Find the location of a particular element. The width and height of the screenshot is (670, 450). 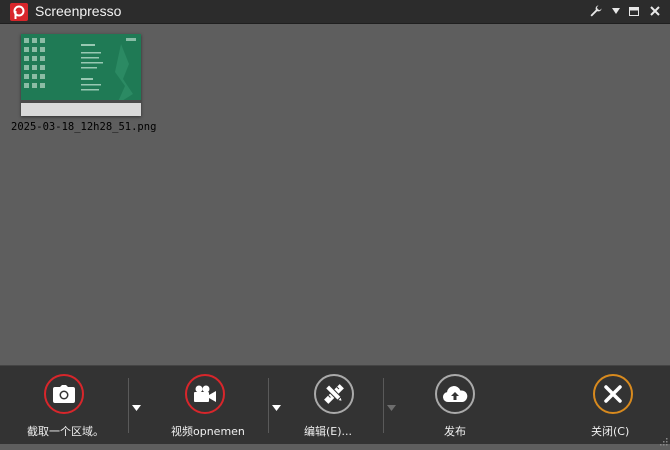

publish-label: 发布 is located at coordinates (455, 431).